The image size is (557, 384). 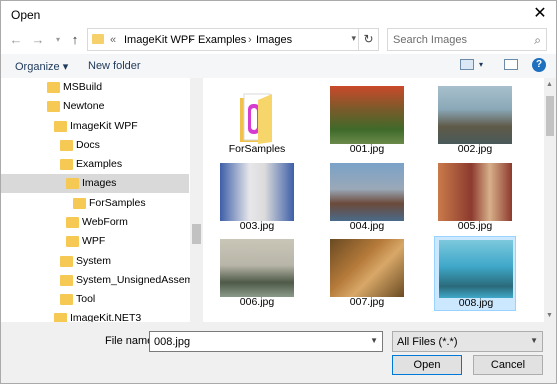 I want to click on file-name: 002.jpg, so click(x=475, y=149).